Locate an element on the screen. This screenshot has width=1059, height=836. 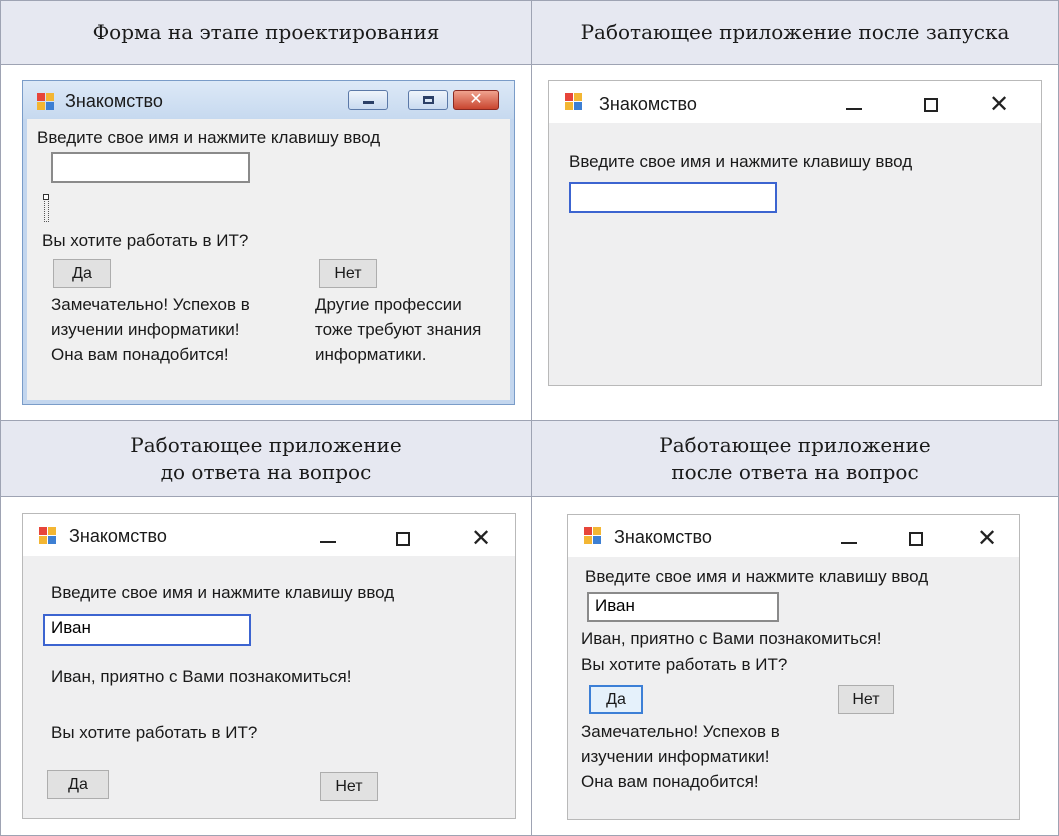
grid-divider-h2 is located at coordinates (529, 420).